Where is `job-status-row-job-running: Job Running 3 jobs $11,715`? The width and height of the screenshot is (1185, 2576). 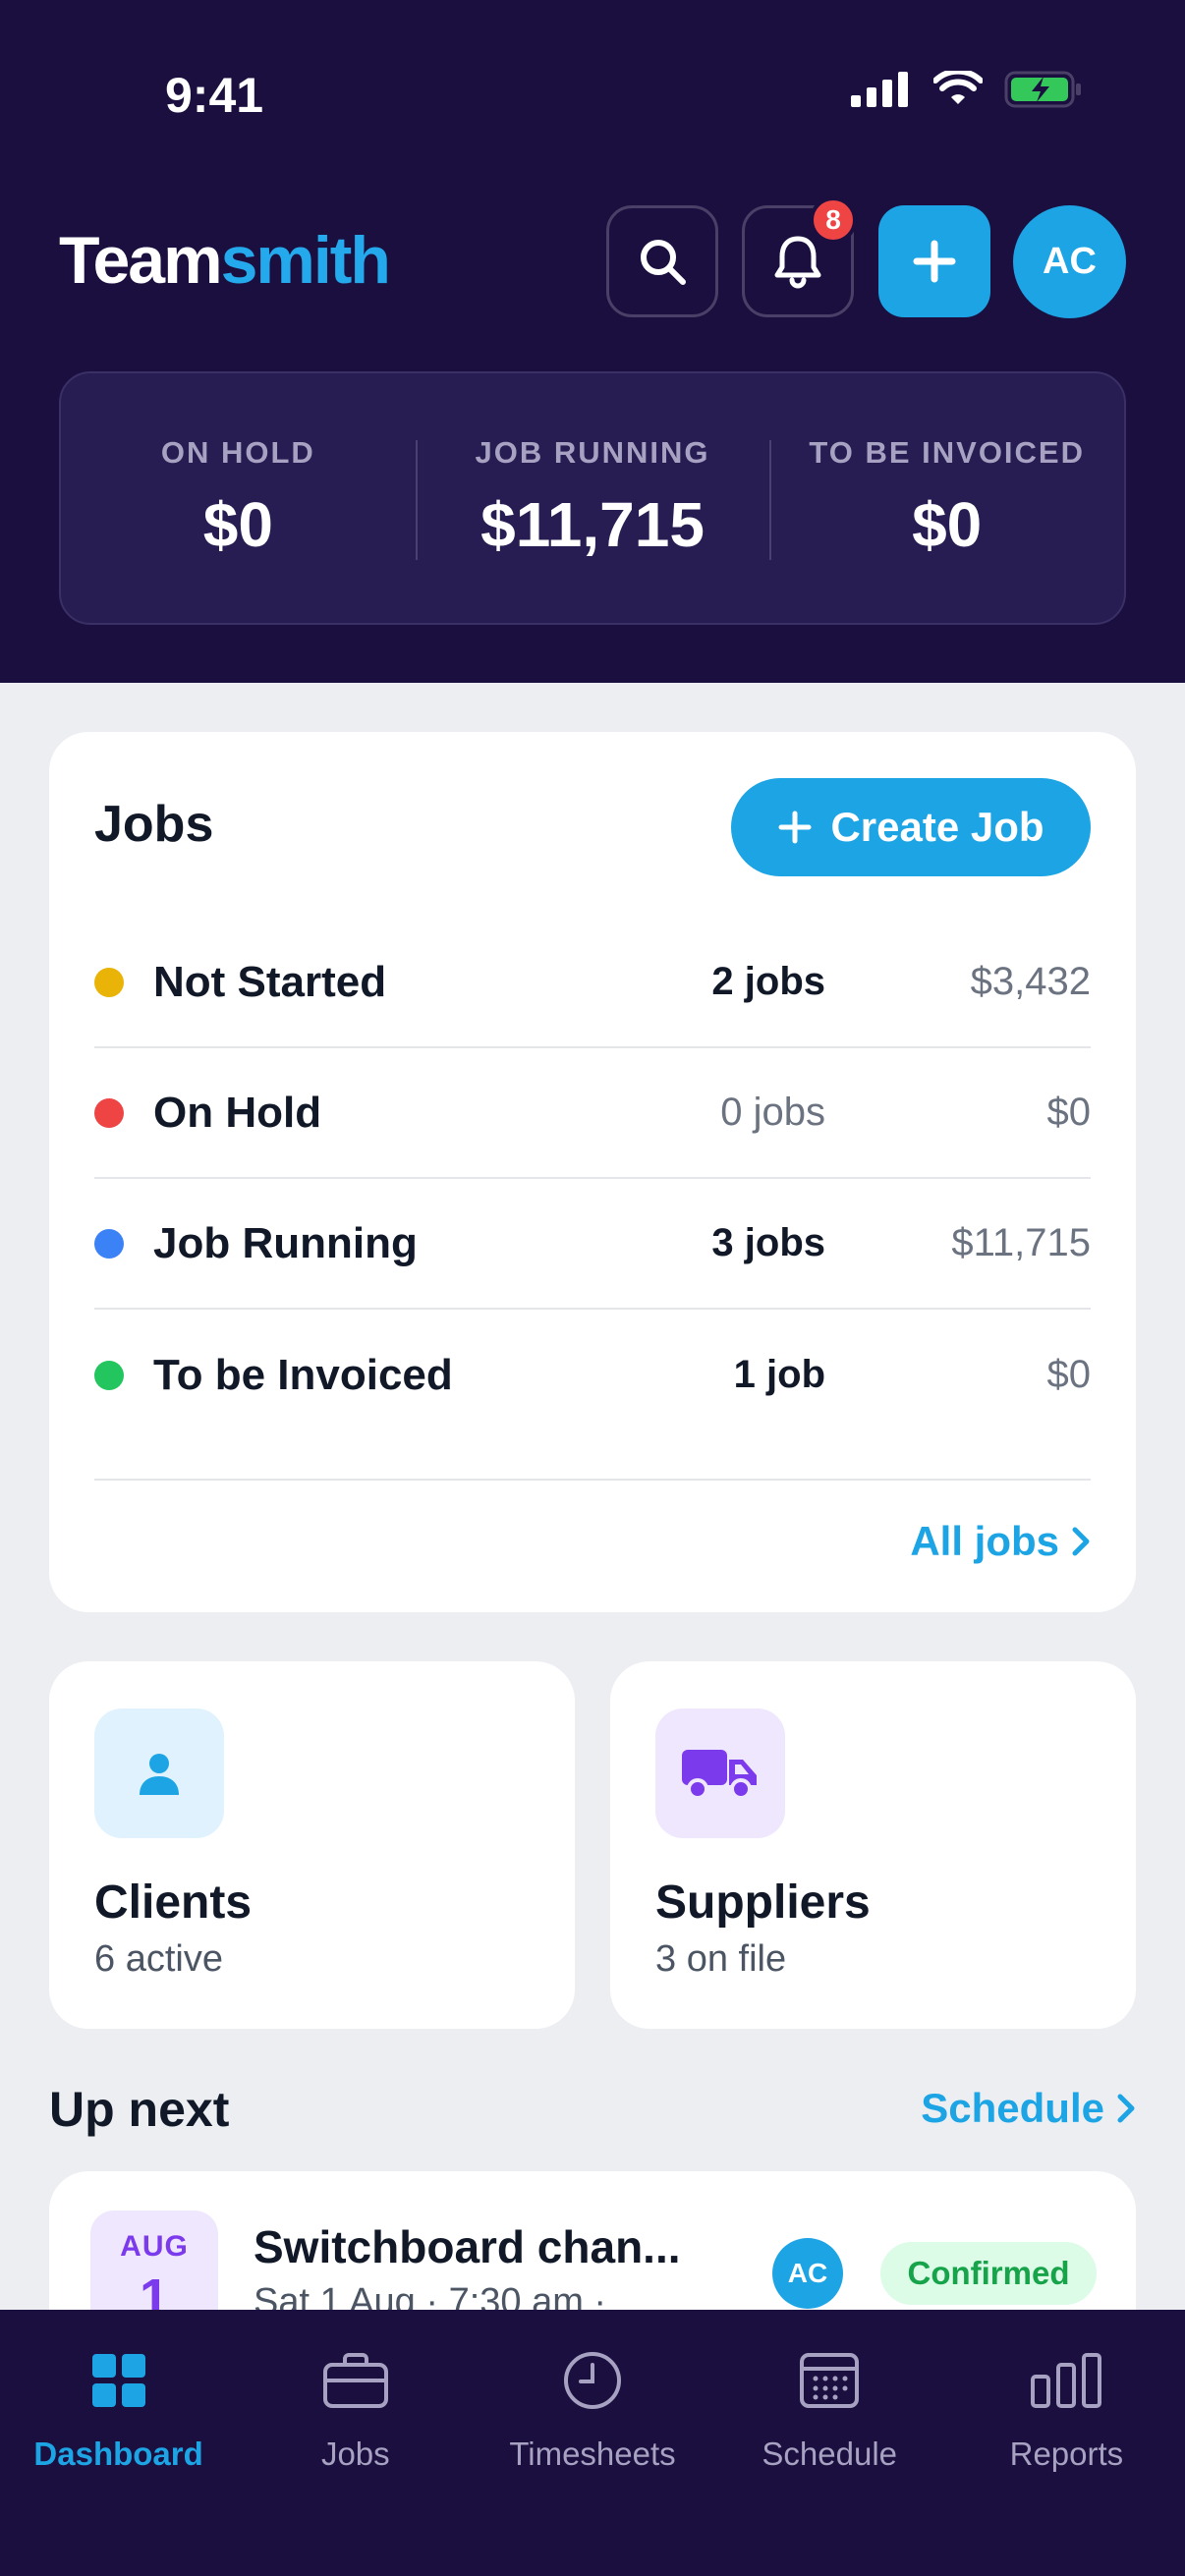
job-status-row-job-running: Job Running 3 jobs $11,715 is located at coordinates (592, 1244).